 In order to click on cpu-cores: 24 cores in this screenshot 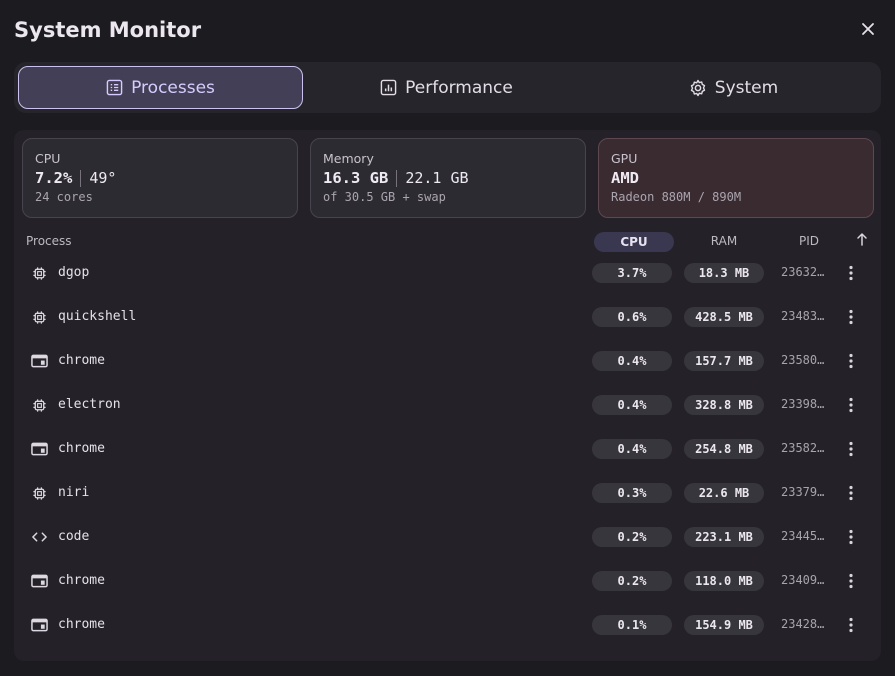, I will do `click(64, 197)`.